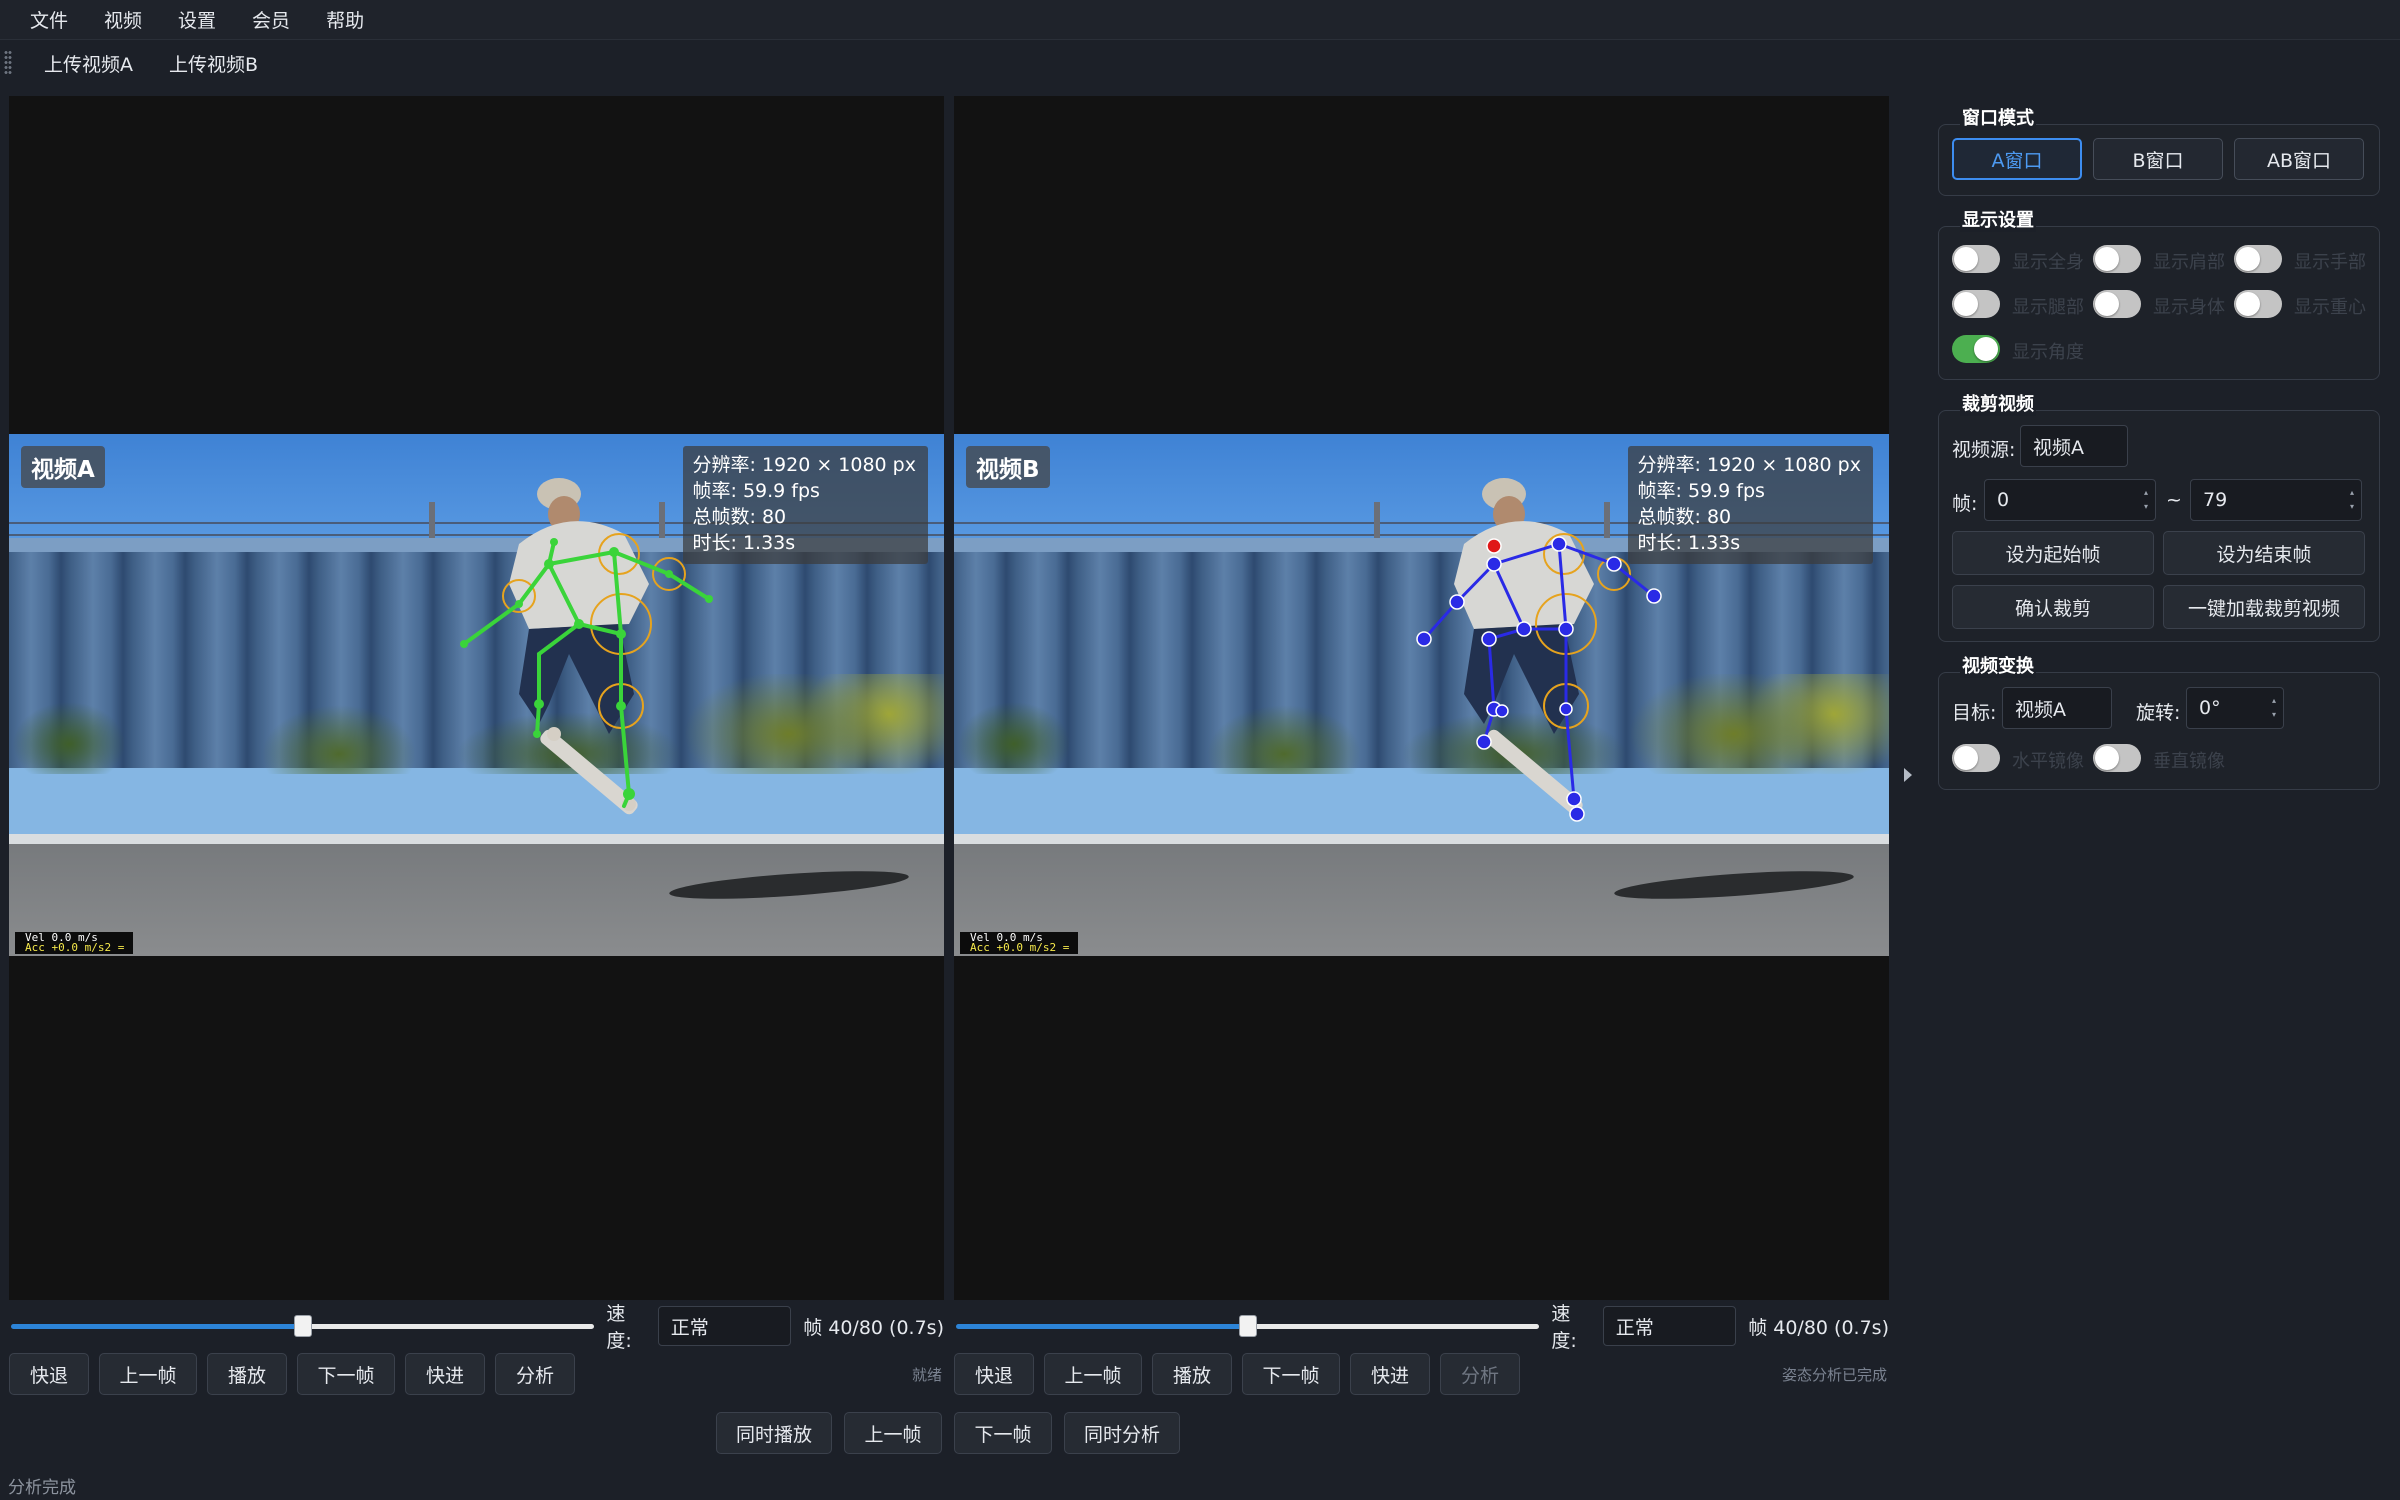  Describe the element at coordinates (1974, 713) in the screenshot. I see `transform-target-label: 目标:` at that location.